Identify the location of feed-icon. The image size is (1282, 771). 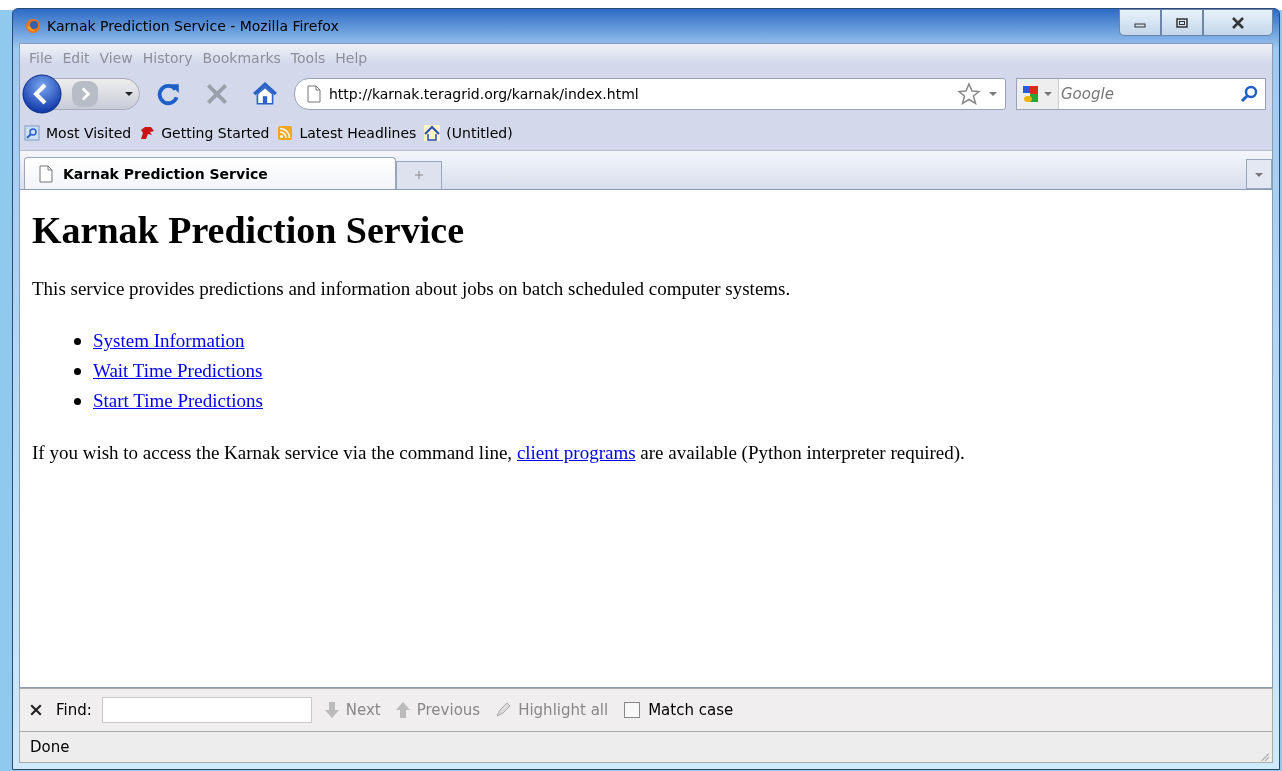
(285, 133).